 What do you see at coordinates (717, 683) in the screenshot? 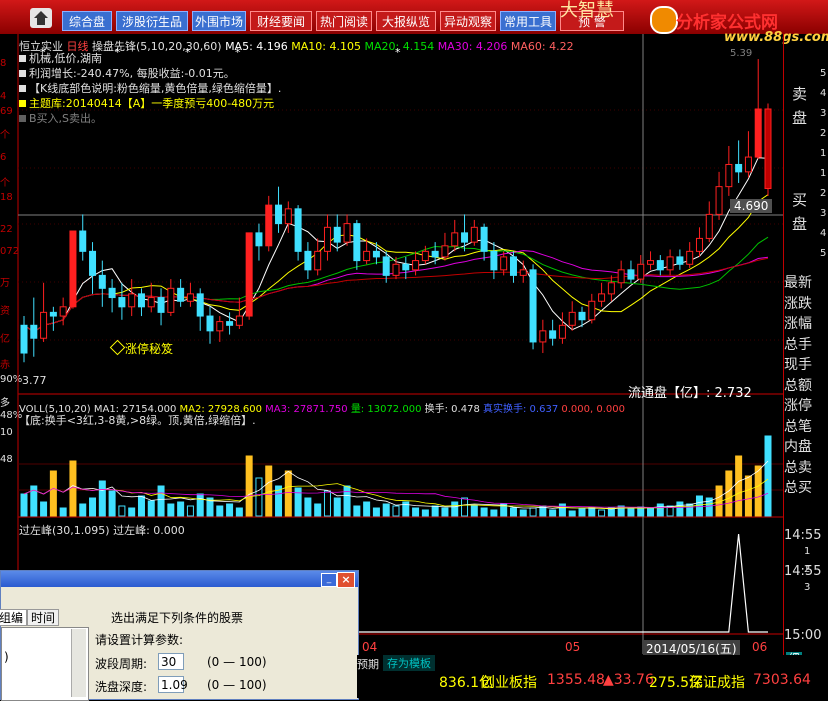
I see `index-ticker-item-5: 深证成指` at bounding box center [717, 683].